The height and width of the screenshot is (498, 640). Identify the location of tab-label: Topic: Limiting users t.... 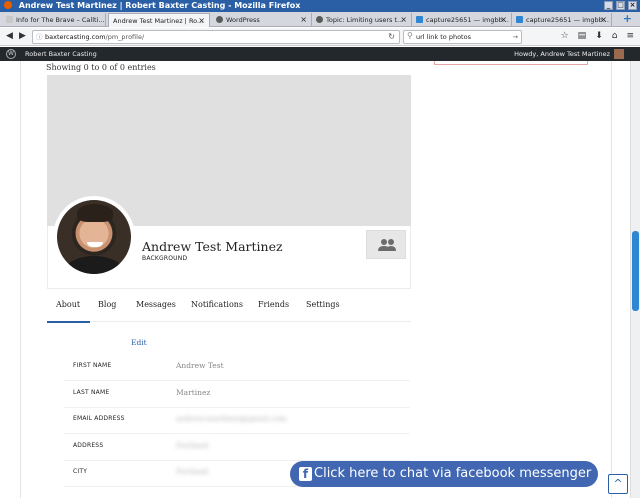
(365, 20).